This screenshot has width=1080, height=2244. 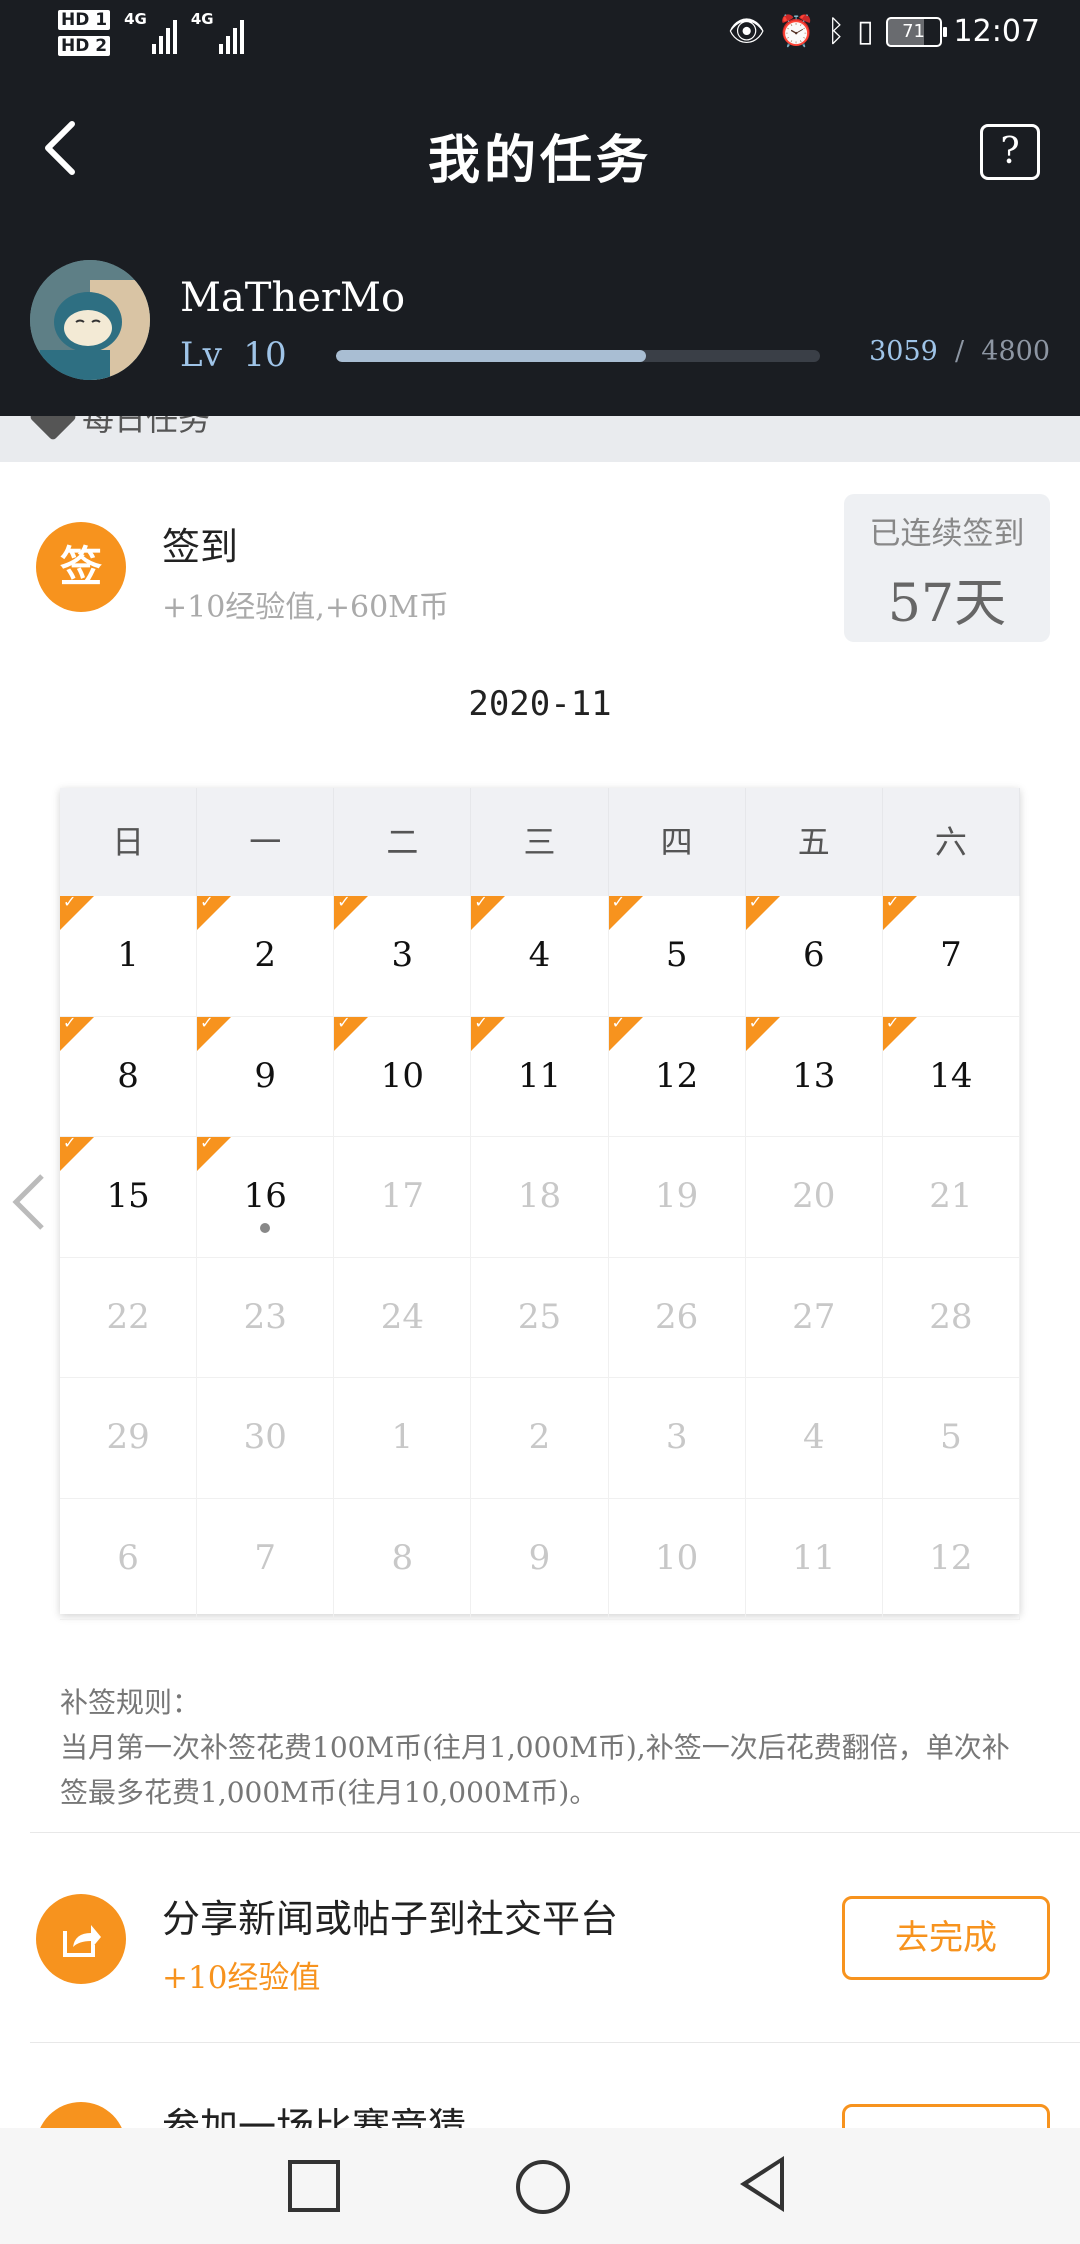 I want to click on exp-progress-fill, so click(x=491, y=356).